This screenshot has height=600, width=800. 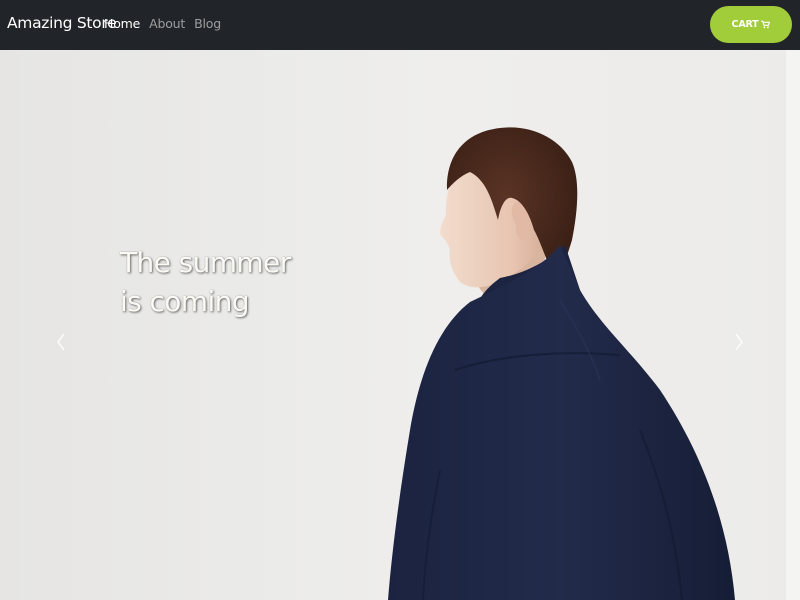 I want to click on carousel-prev-button, so click(x=61, y=342).